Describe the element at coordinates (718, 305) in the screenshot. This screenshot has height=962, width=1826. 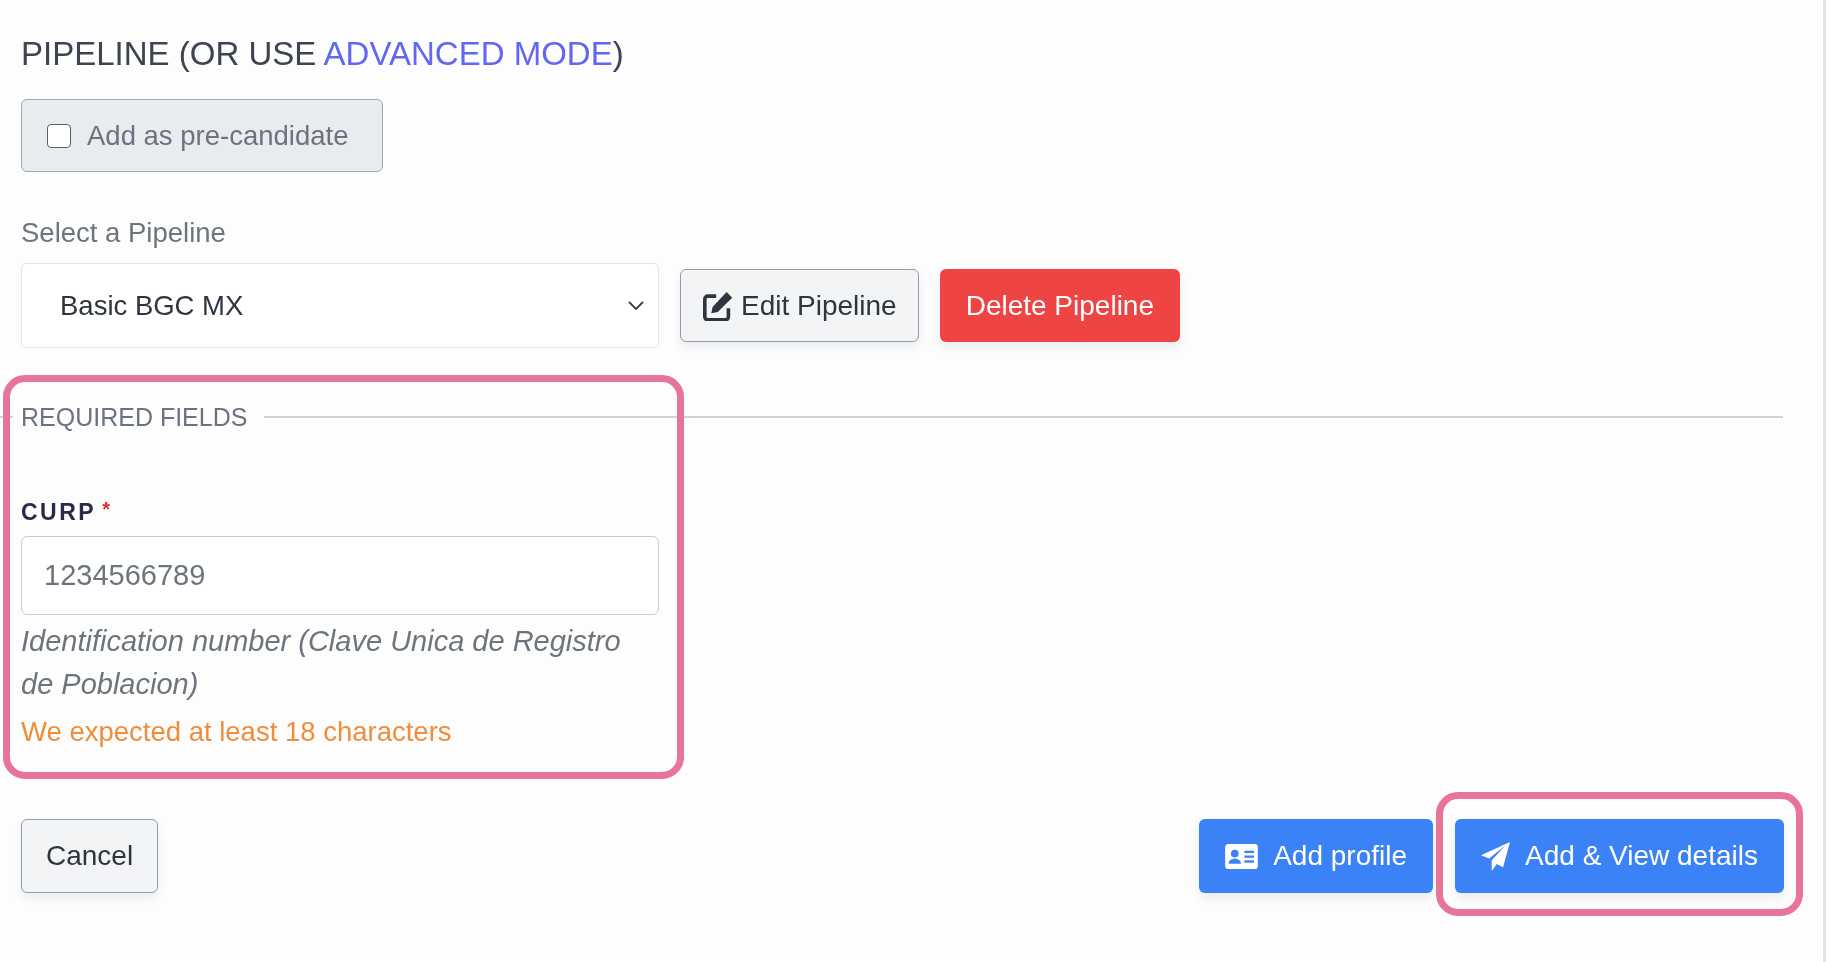
I see `edit-icon` at that location.